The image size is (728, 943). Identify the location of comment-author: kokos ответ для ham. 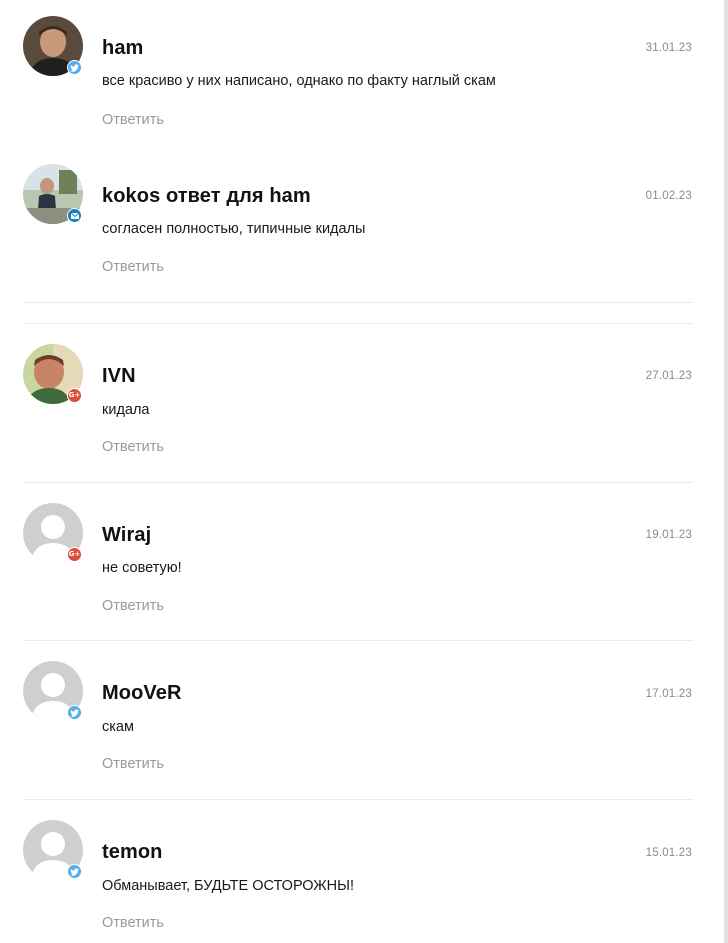
(206, 196).